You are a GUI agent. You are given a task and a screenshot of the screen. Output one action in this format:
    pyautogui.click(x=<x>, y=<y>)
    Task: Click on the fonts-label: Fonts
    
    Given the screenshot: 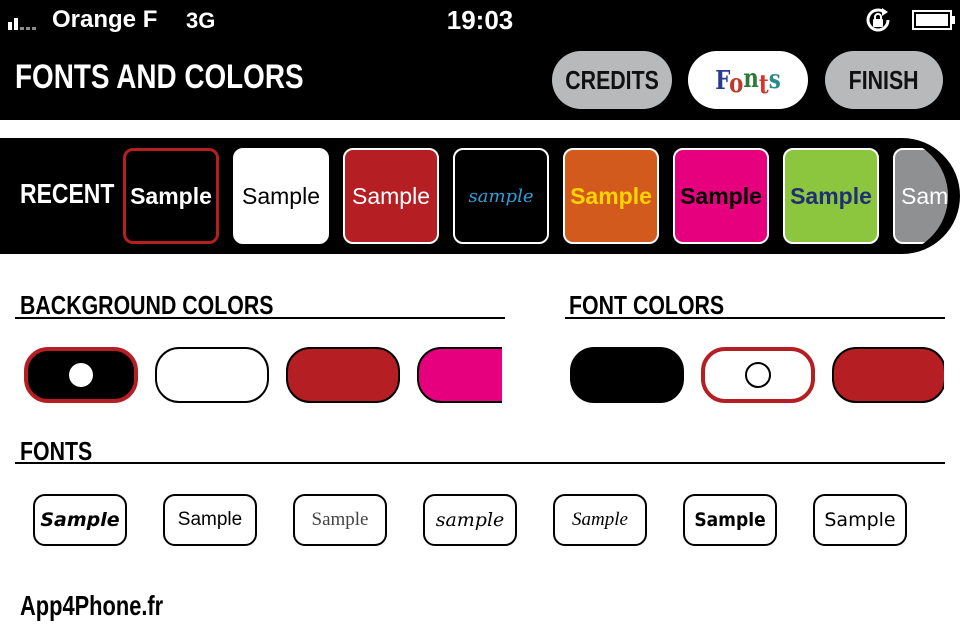 What is the action you would take?
    pyautogui.click(x=748, y=81)
    